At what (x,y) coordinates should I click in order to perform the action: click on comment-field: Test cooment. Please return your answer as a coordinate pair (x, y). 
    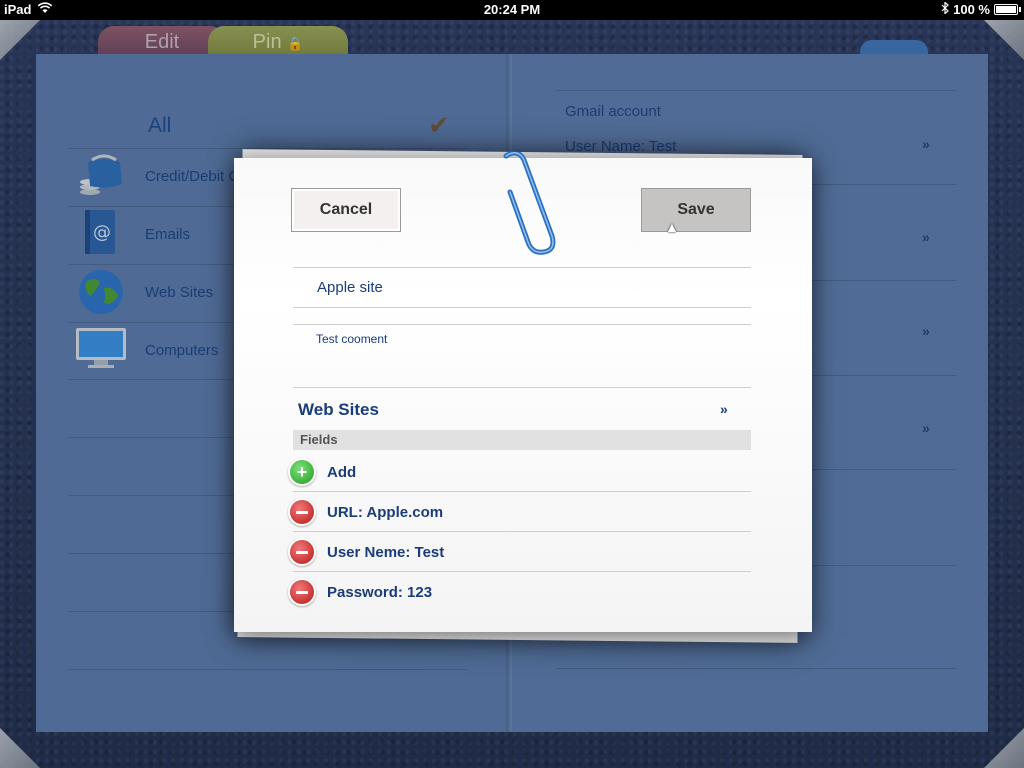
    Looking at the image, I should click on (351, 339).